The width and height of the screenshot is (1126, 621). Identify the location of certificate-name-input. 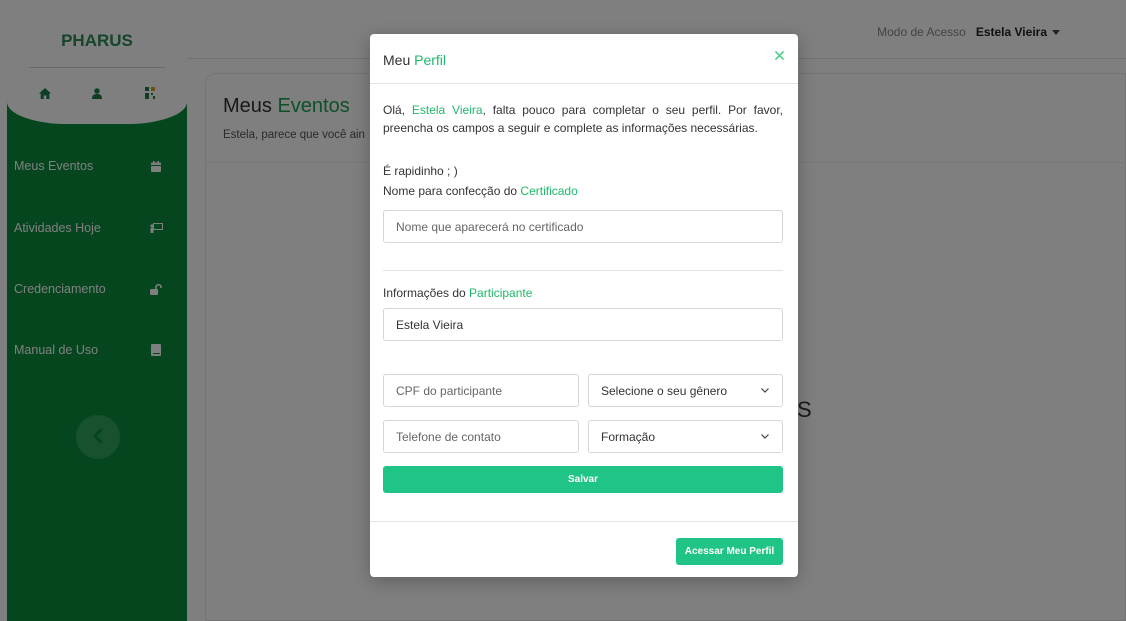
(583, 226).